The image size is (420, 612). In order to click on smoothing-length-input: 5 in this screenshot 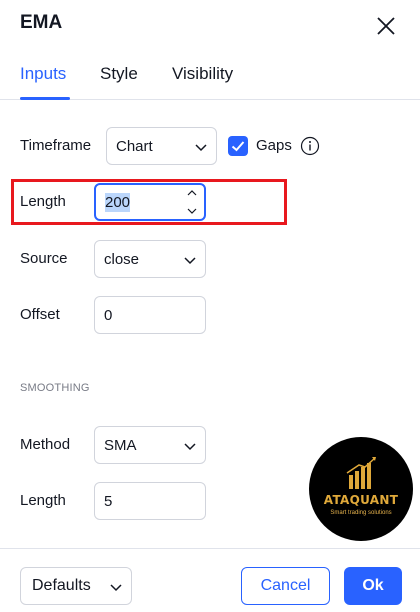, I will do `click(150, 501)`.